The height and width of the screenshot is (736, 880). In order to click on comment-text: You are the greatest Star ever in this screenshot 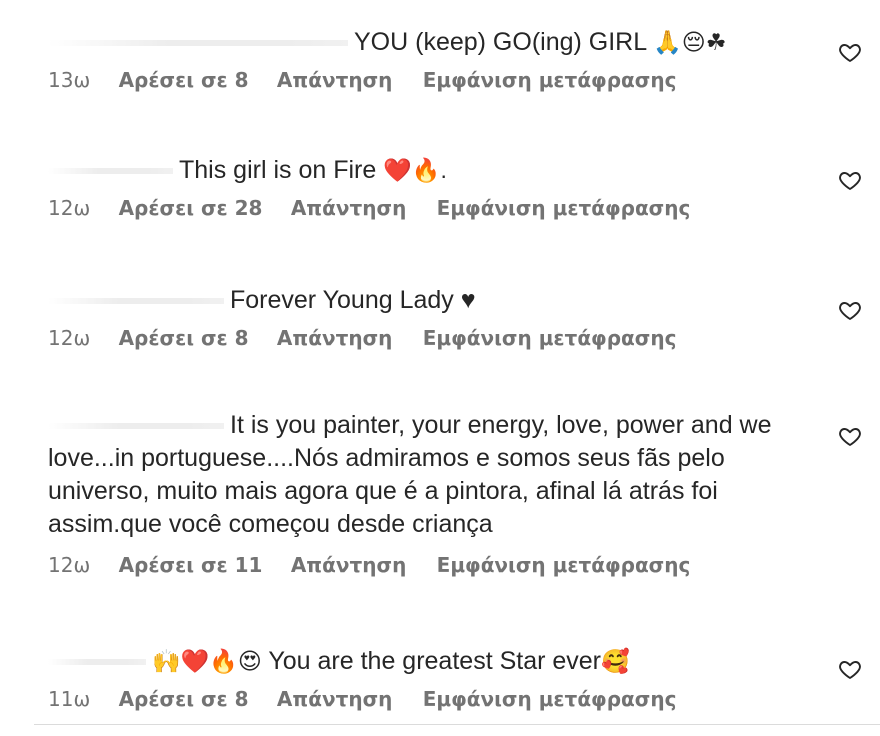, I will do `click(435, 661)`.